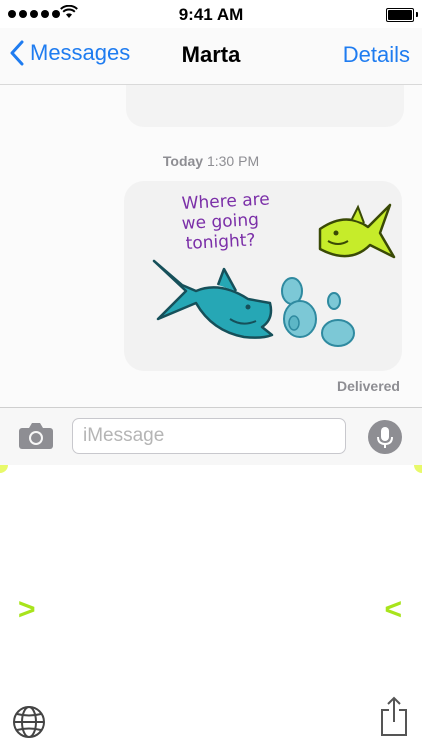  What do you see at coordinates (318, 312) in the screenshot?
I see `water-bubbles-drawing` at bounding box center [318, 312].